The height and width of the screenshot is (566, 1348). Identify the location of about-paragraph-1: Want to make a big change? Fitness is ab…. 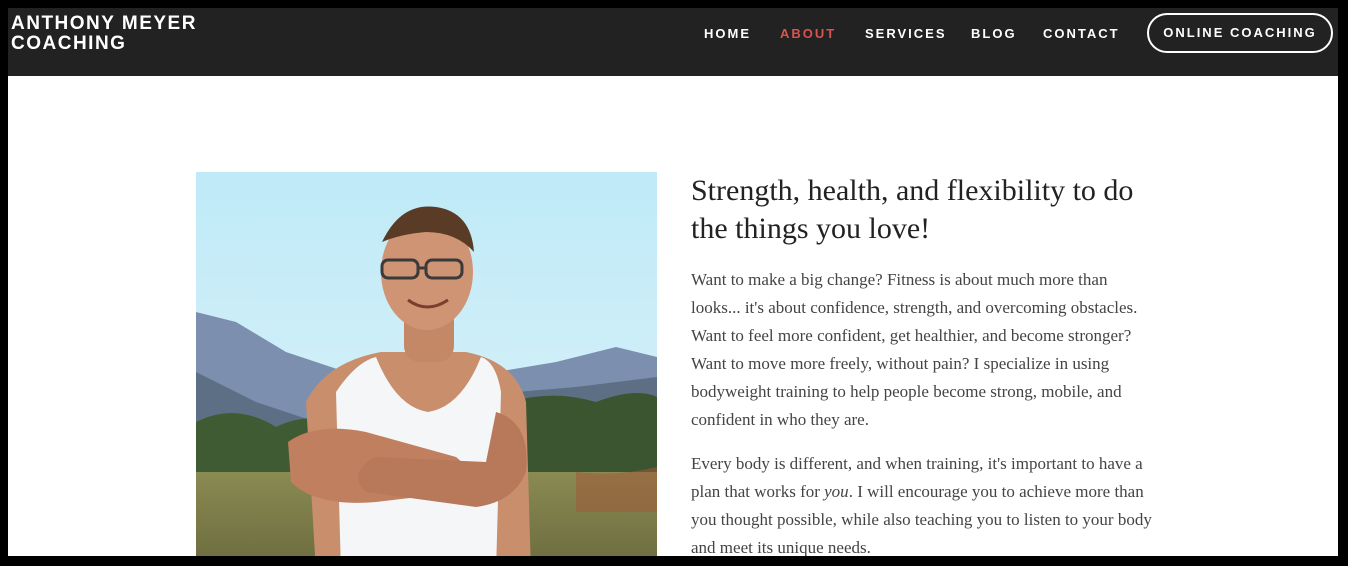
(914, 349).